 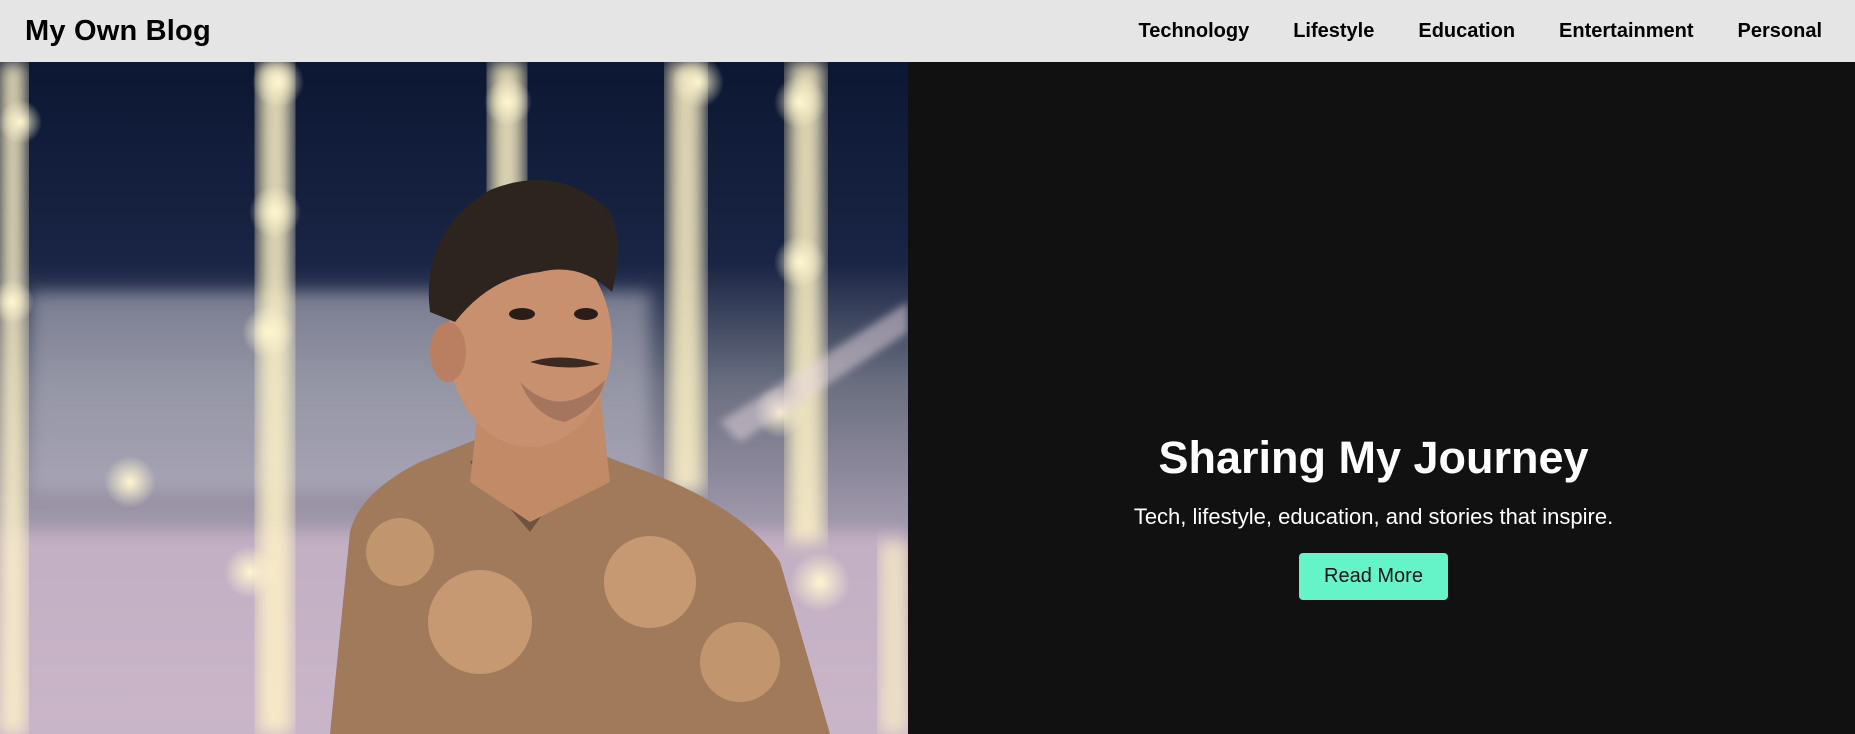 What do you see at coordinates (1193, 31) in the screenshot?
I see `nav-item-technology: Technology` at bounding box center [1193, 31].